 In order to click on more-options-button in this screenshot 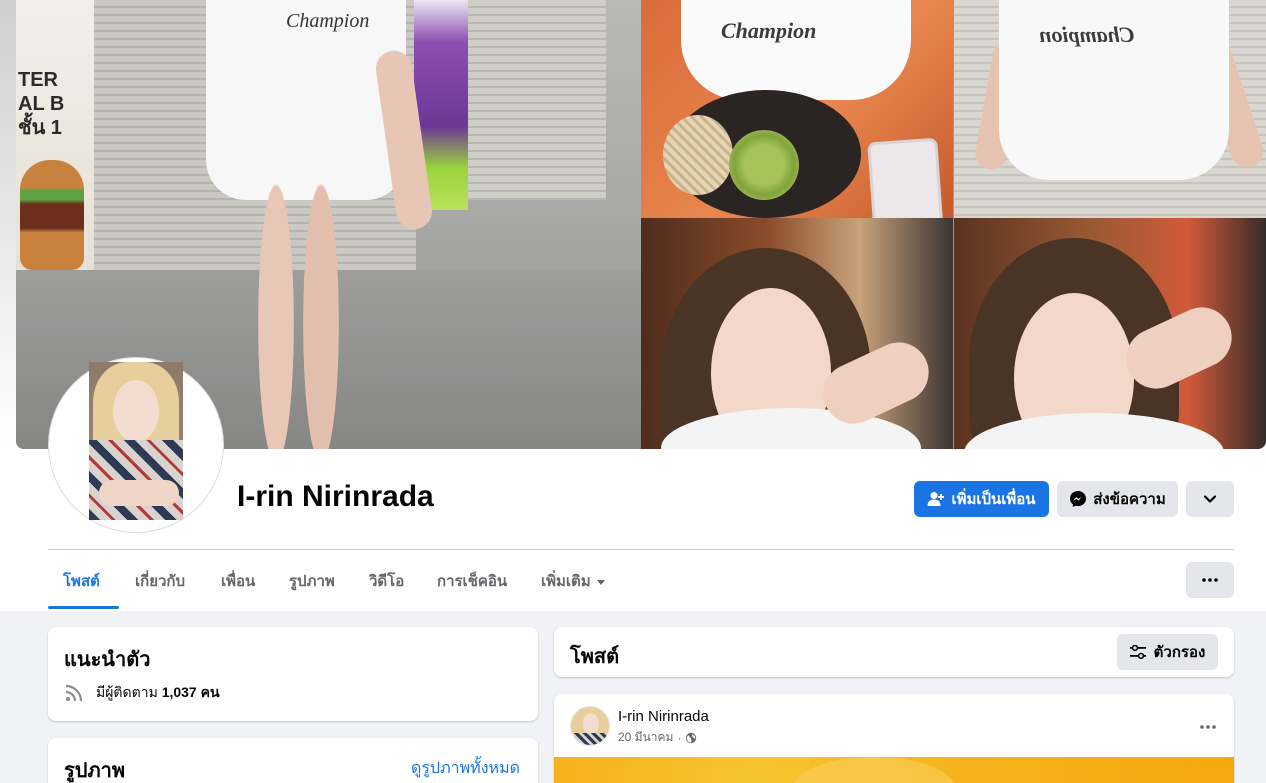, I will do `click(1210, 499)`.